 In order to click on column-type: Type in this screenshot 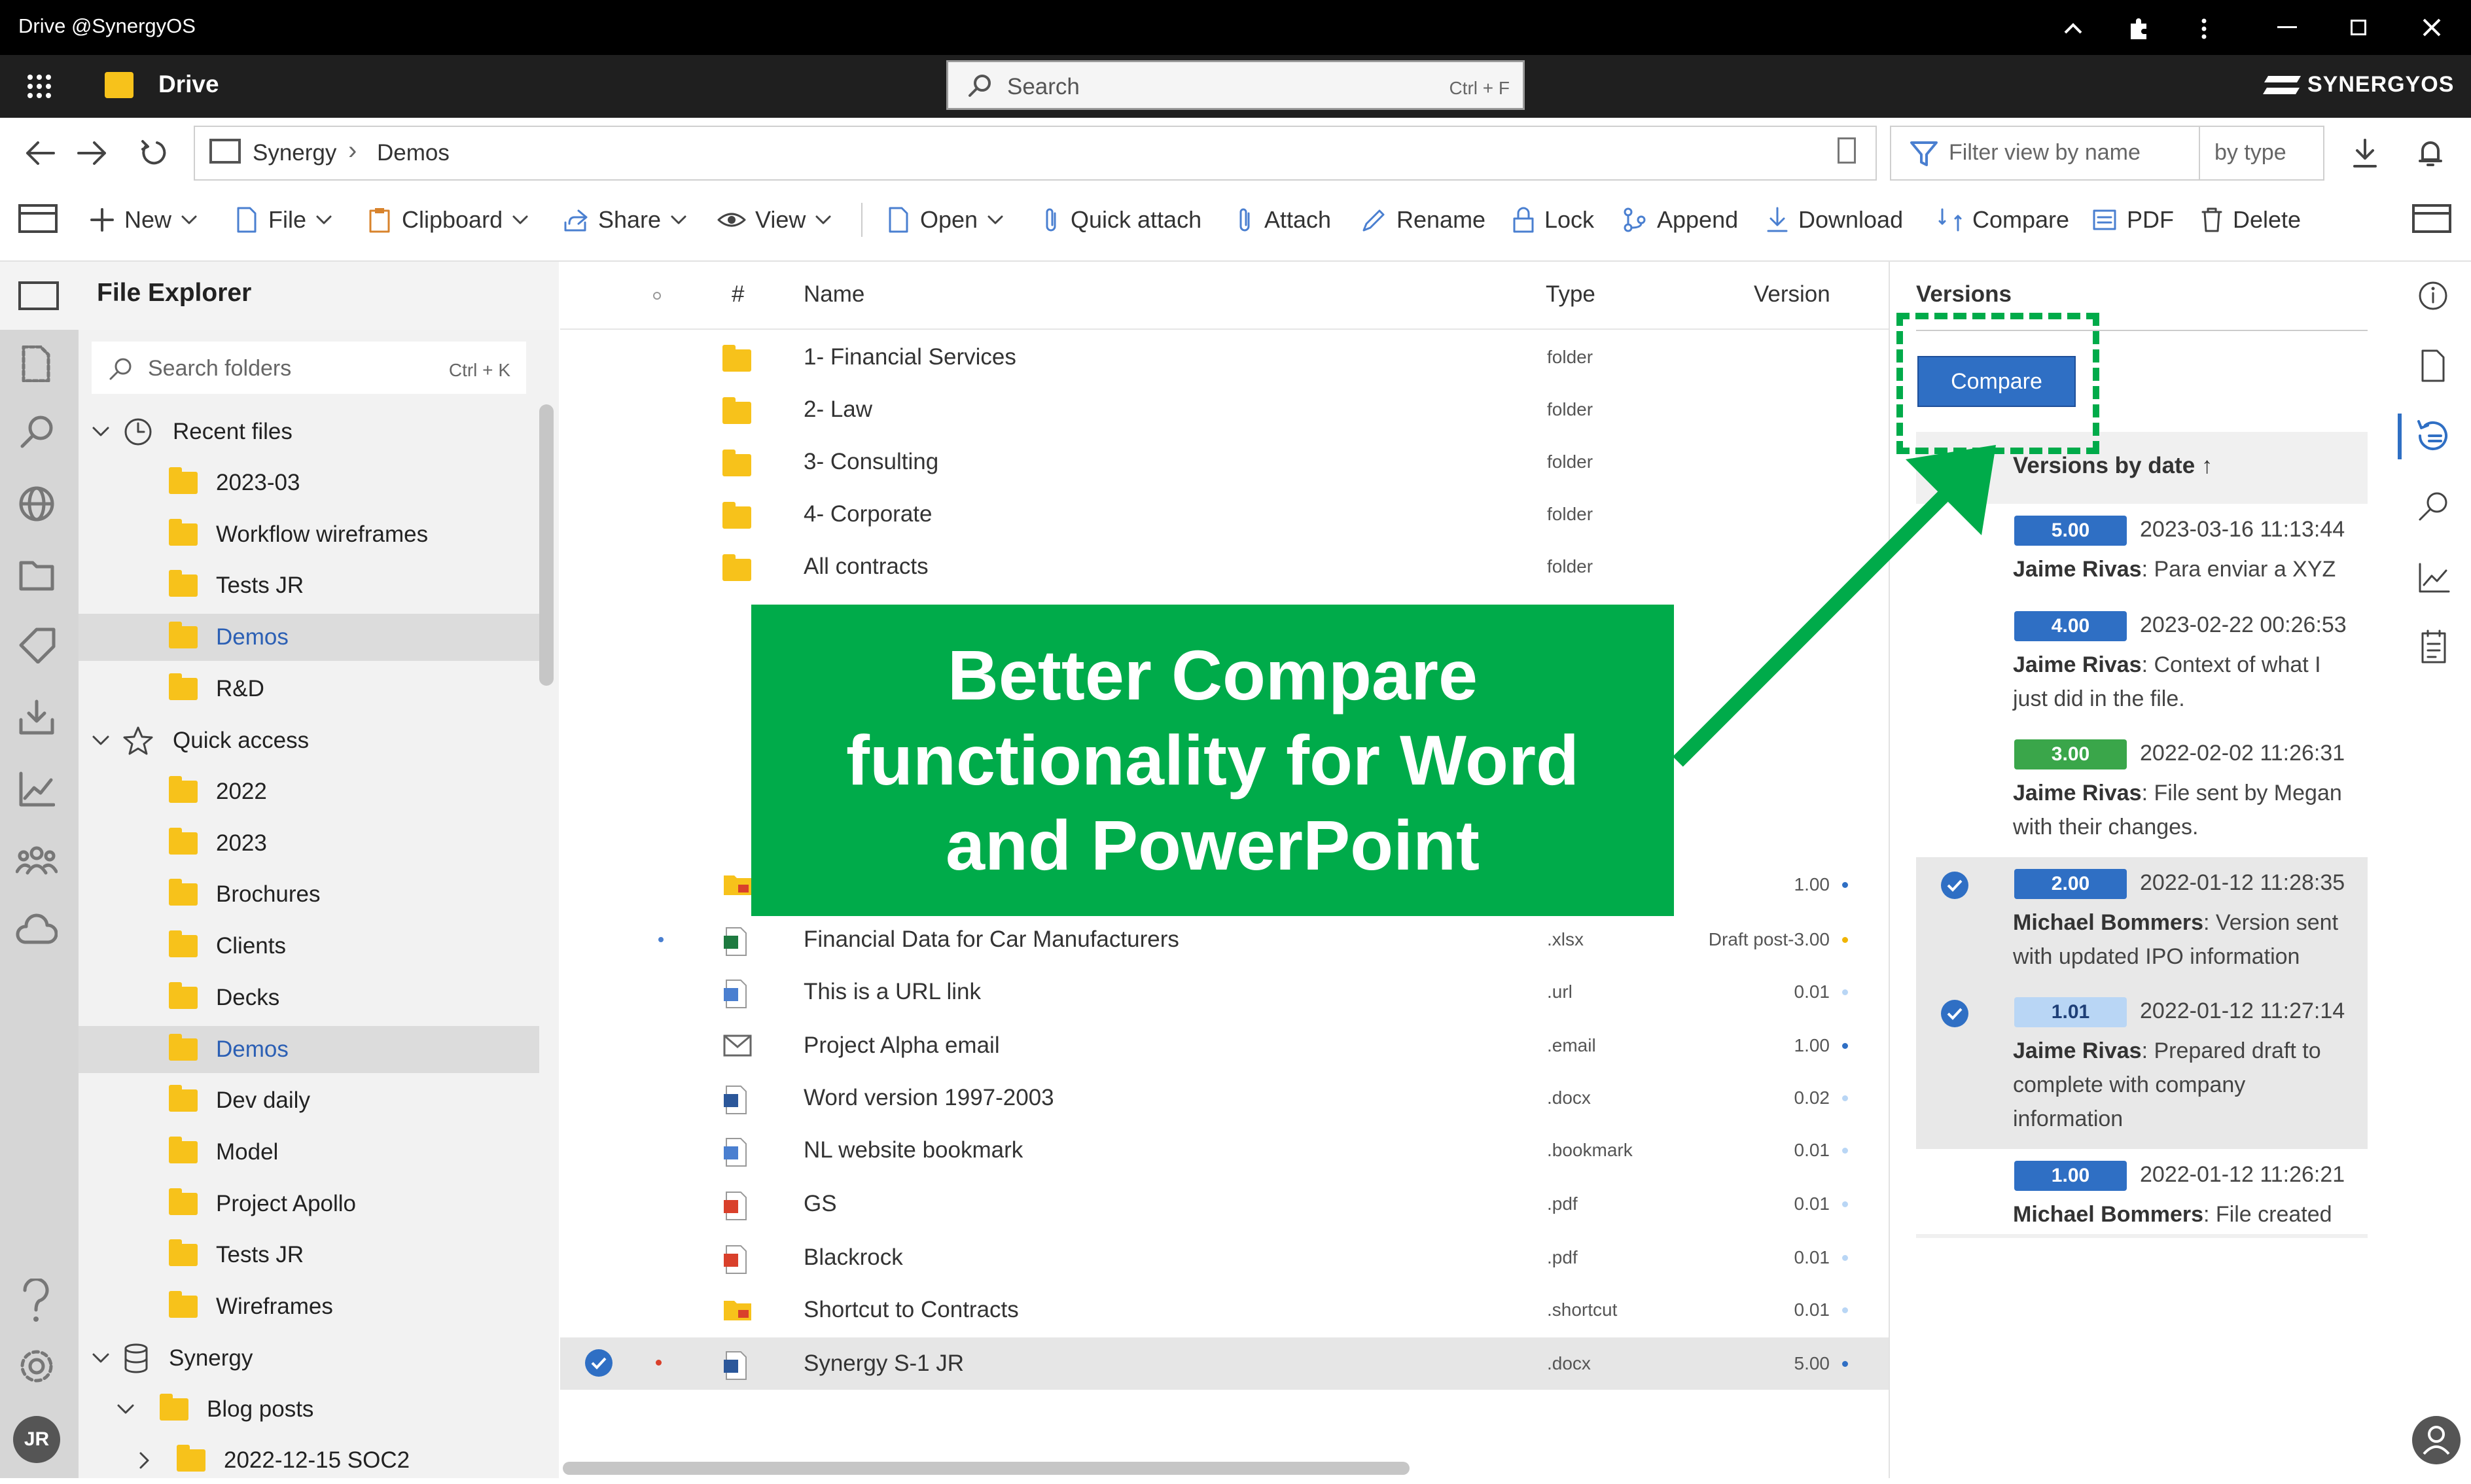, I will do `click(1571, 294)`.